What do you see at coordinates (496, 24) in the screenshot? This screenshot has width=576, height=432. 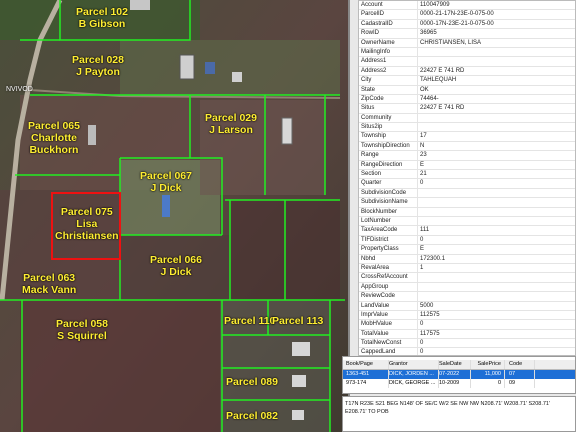 I see `attribute-value: 0000-17N-23E-21-0-075-00` at bounding box center [496, 24].